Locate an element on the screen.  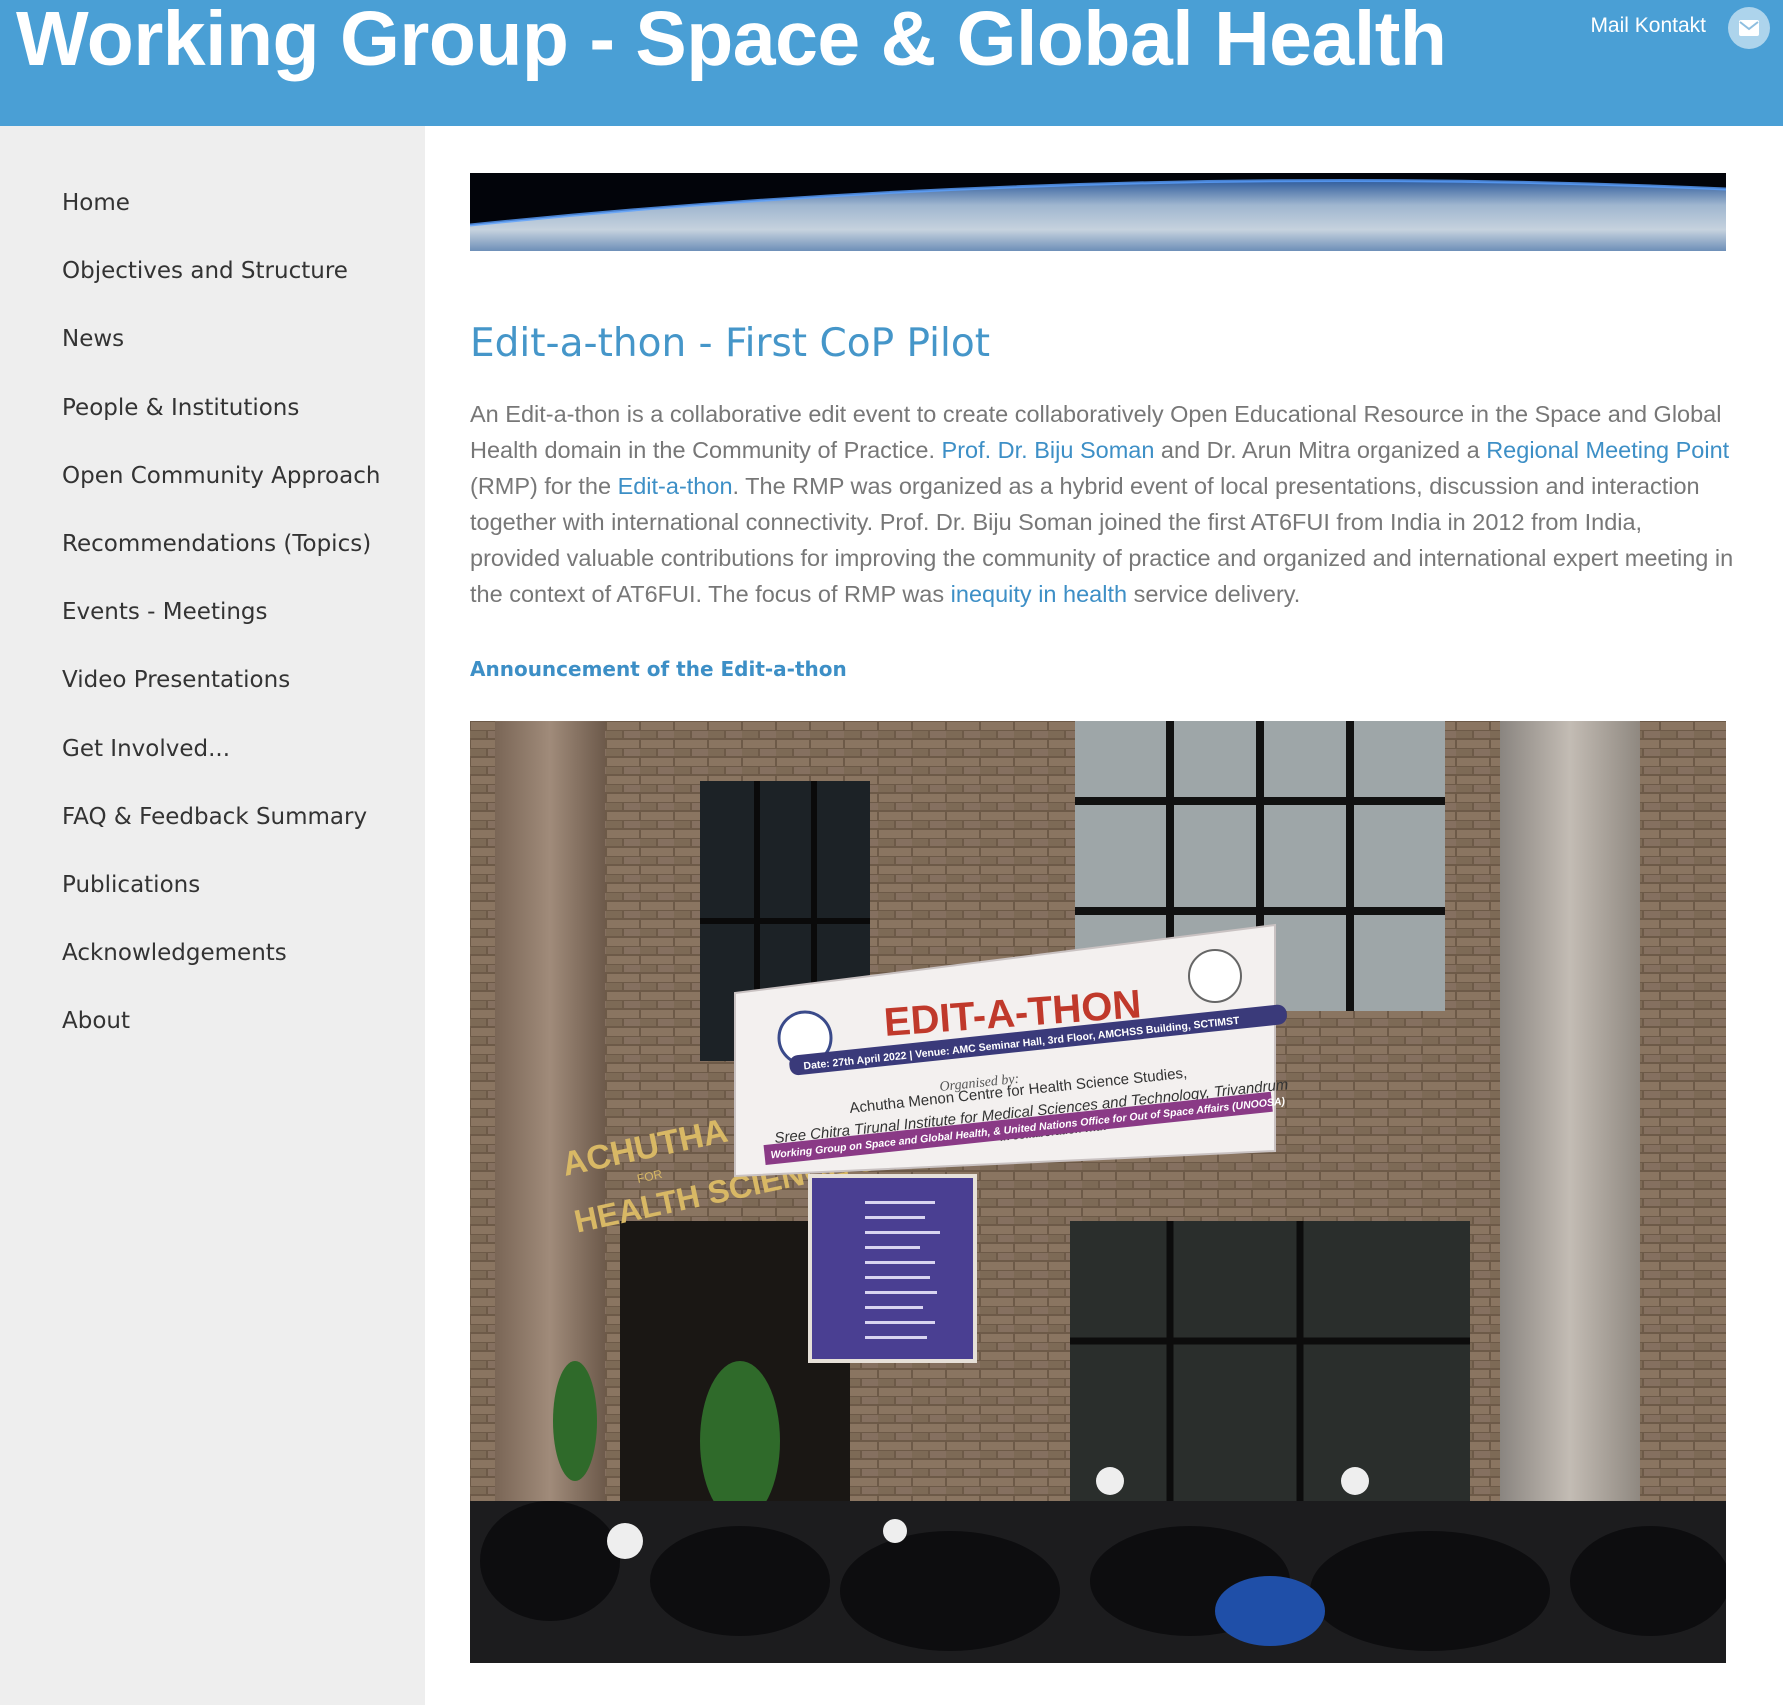
sidebar-item-open-community: Open Community Approach is located at coordinates (221, 495).